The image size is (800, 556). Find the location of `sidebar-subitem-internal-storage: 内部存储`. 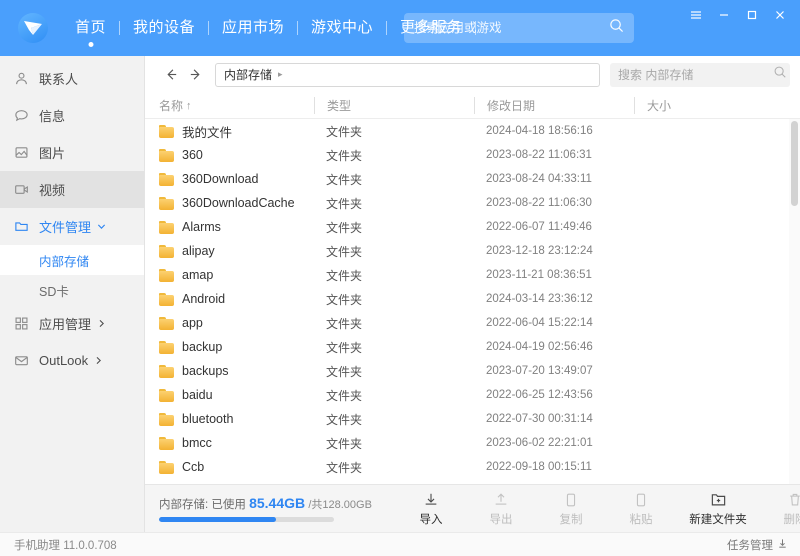

sidebar-subitem-internal-storage: 内部存储 is located at coordinates (72, 260).